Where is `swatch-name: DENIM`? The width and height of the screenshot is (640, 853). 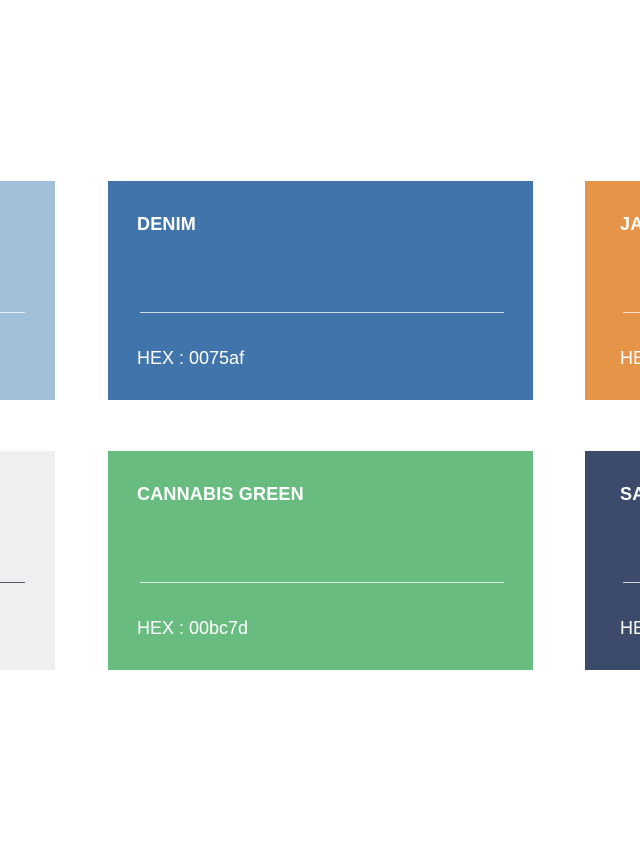 swatch-name: DENIM is located at coordinates (166, 224).